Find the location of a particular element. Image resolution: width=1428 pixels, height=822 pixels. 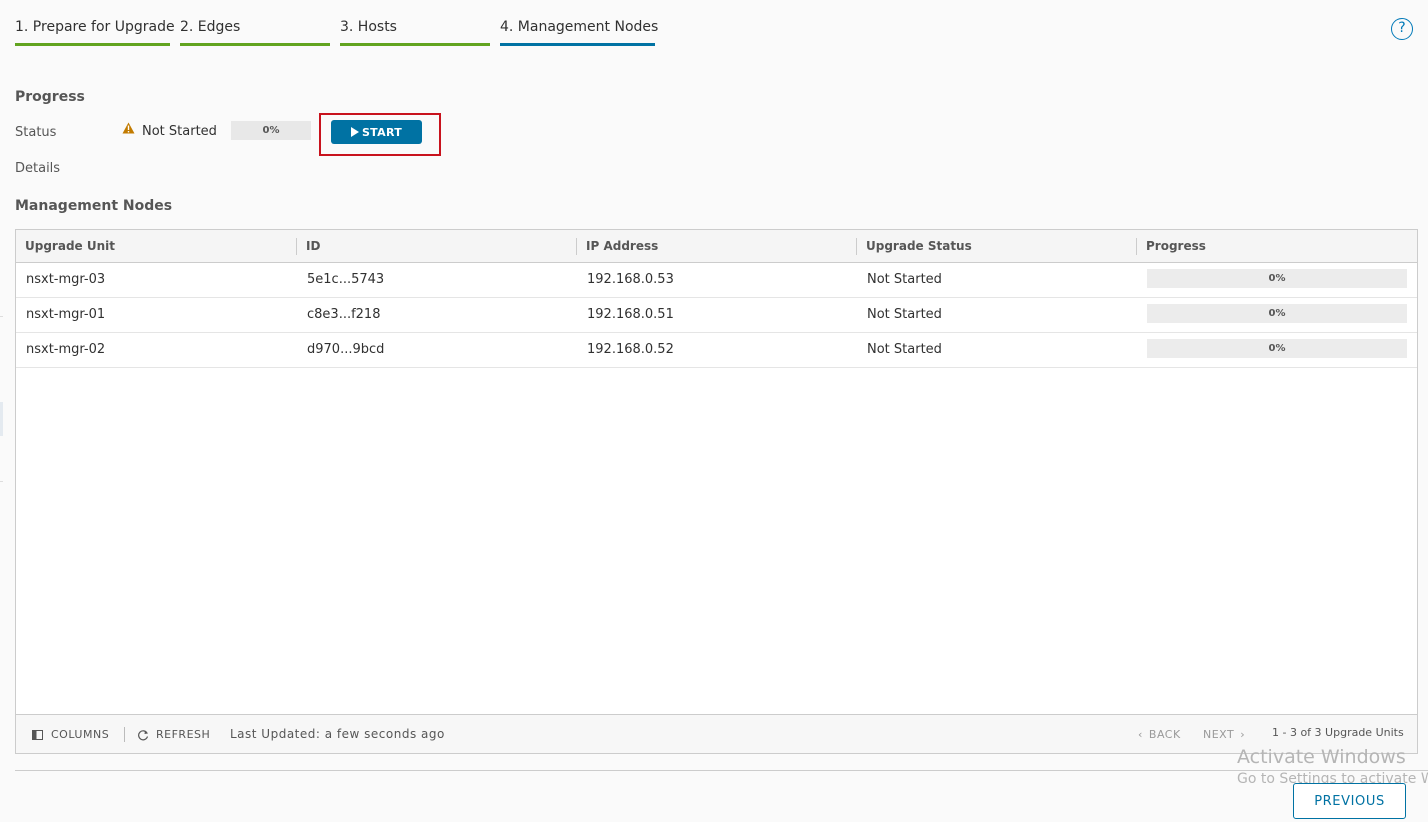

back-label: BACK is located at coordinates (1164, 734).